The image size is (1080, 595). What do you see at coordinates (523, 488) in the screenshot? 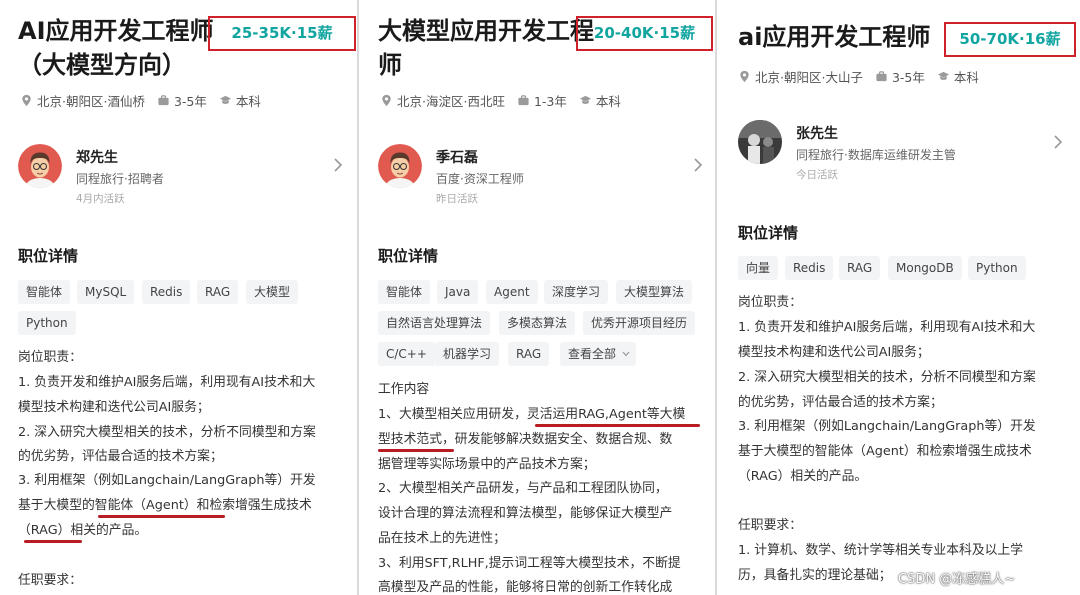
I see `desc-line: 2、大模型相关产品研发，与产品和工程团队协同，` at bounding box center [523, 488].